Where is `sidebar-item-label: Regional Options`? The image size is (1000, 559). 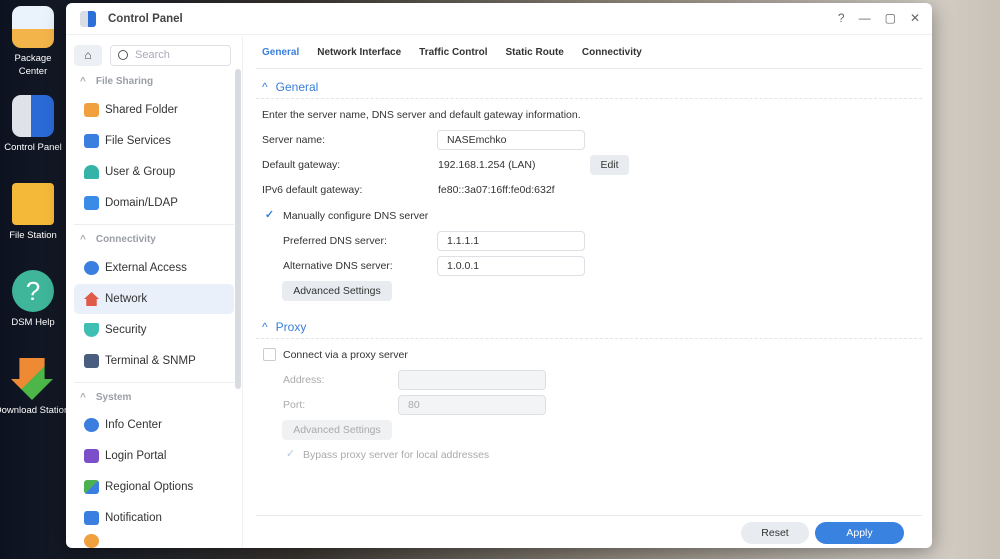 sidebar-item-label: Regional Options is located at coordinates (149, 487).